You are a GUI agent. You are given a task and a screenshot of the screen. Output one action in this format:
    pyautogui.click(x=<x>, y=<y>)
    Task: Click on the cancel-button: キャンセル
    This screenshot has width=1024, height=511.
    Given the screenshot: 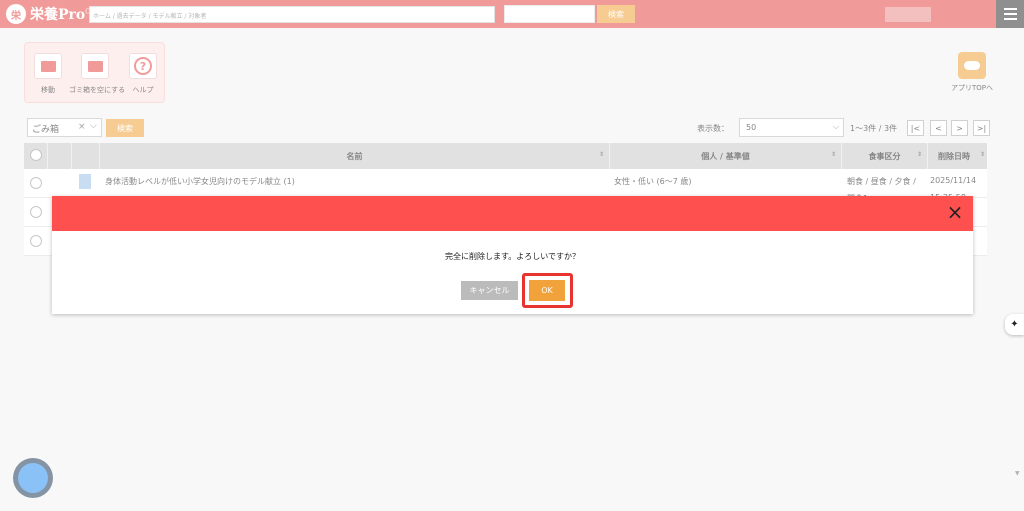 What is the action you would take?
    pyautogui.click(x=489, y=290)
    